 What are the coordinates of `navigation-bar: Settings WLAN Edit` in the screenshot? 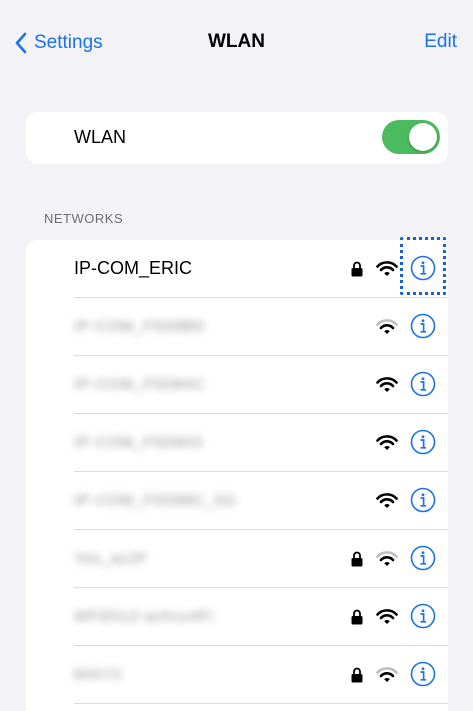 It's located at (236, 45).